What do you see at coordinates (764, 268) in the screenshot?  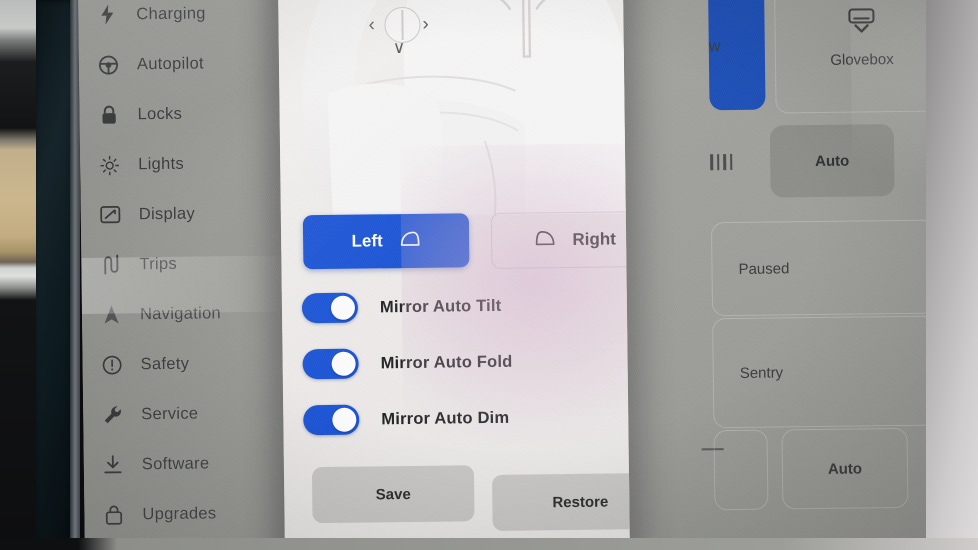 I see `tile-paused-label: Paused` at bounding box center [764, 268].